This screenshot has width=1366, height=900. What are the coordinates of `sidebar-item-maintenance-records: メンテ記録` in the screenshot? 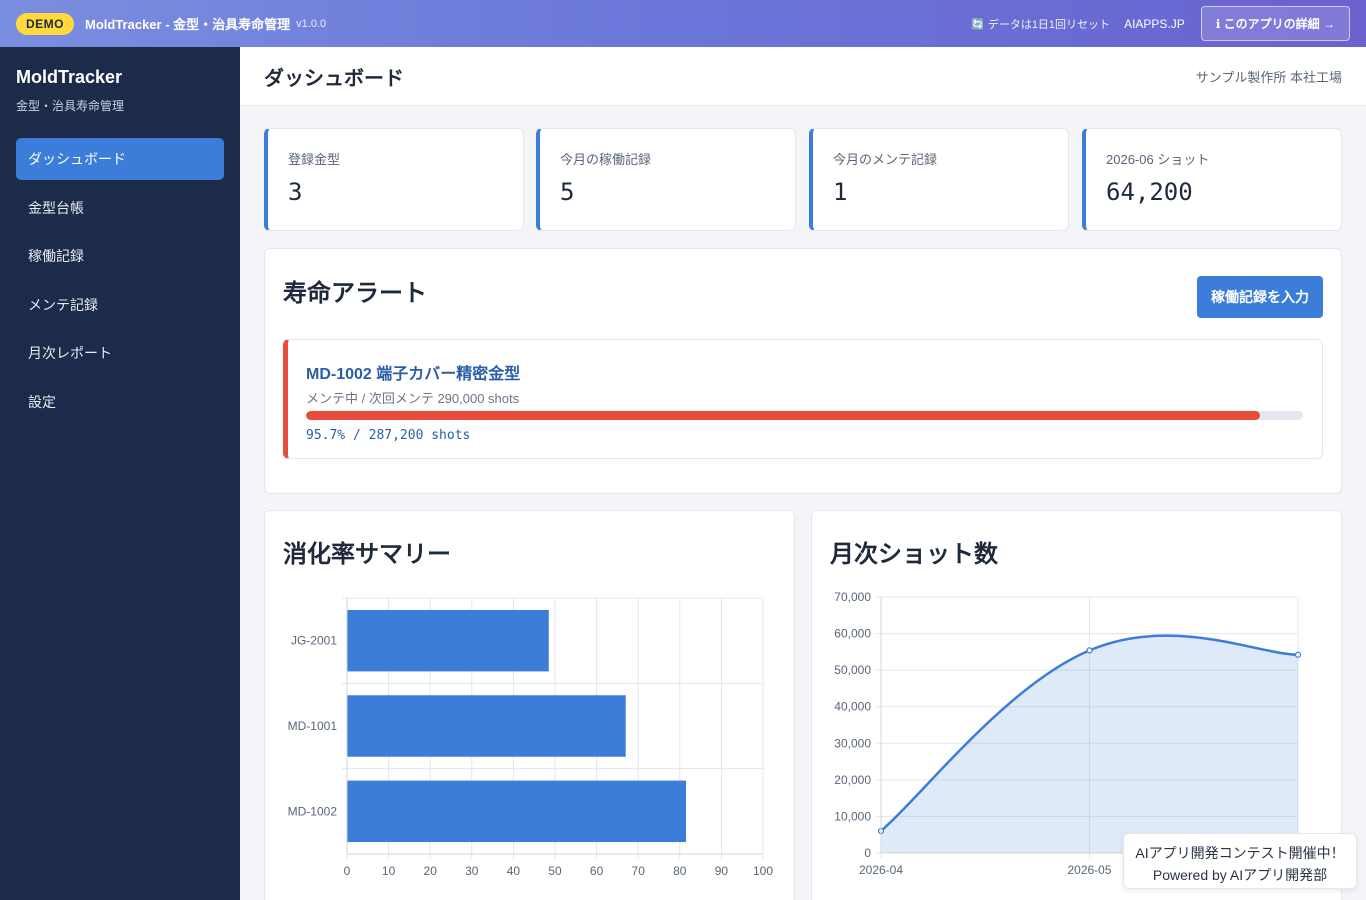 It's located at (120, 305).